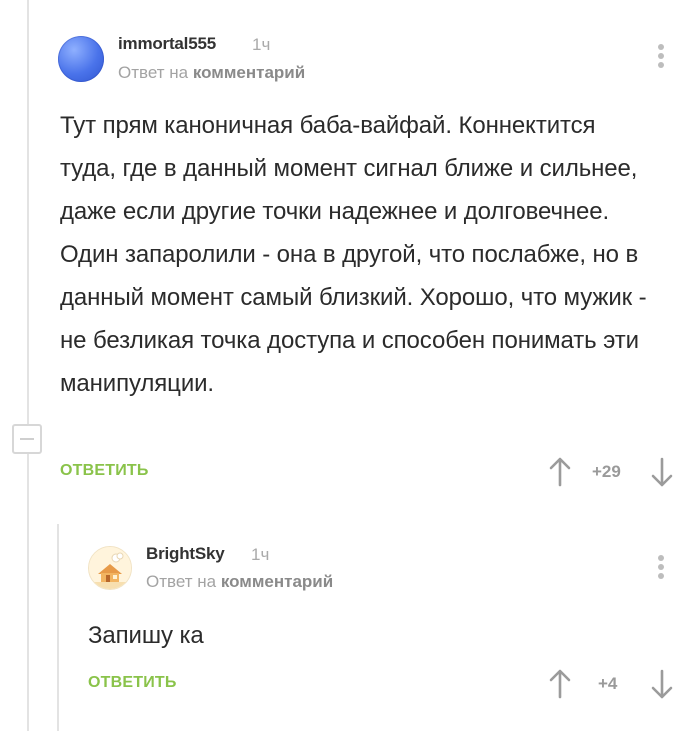 This screenshot has width=700, height=731. Describe the element at coordinates (27, 439) in the screenshot. I see `collapse-thread-button` at that location.